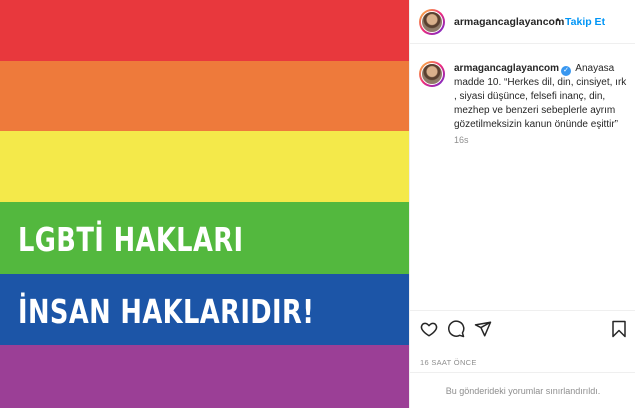 Image resolution: width=635 pixels, height=408 pixels. What do you see at coordinates (204, 96) in the screenshot?
I see `orange-stripe` at bounding box center [204, 96].